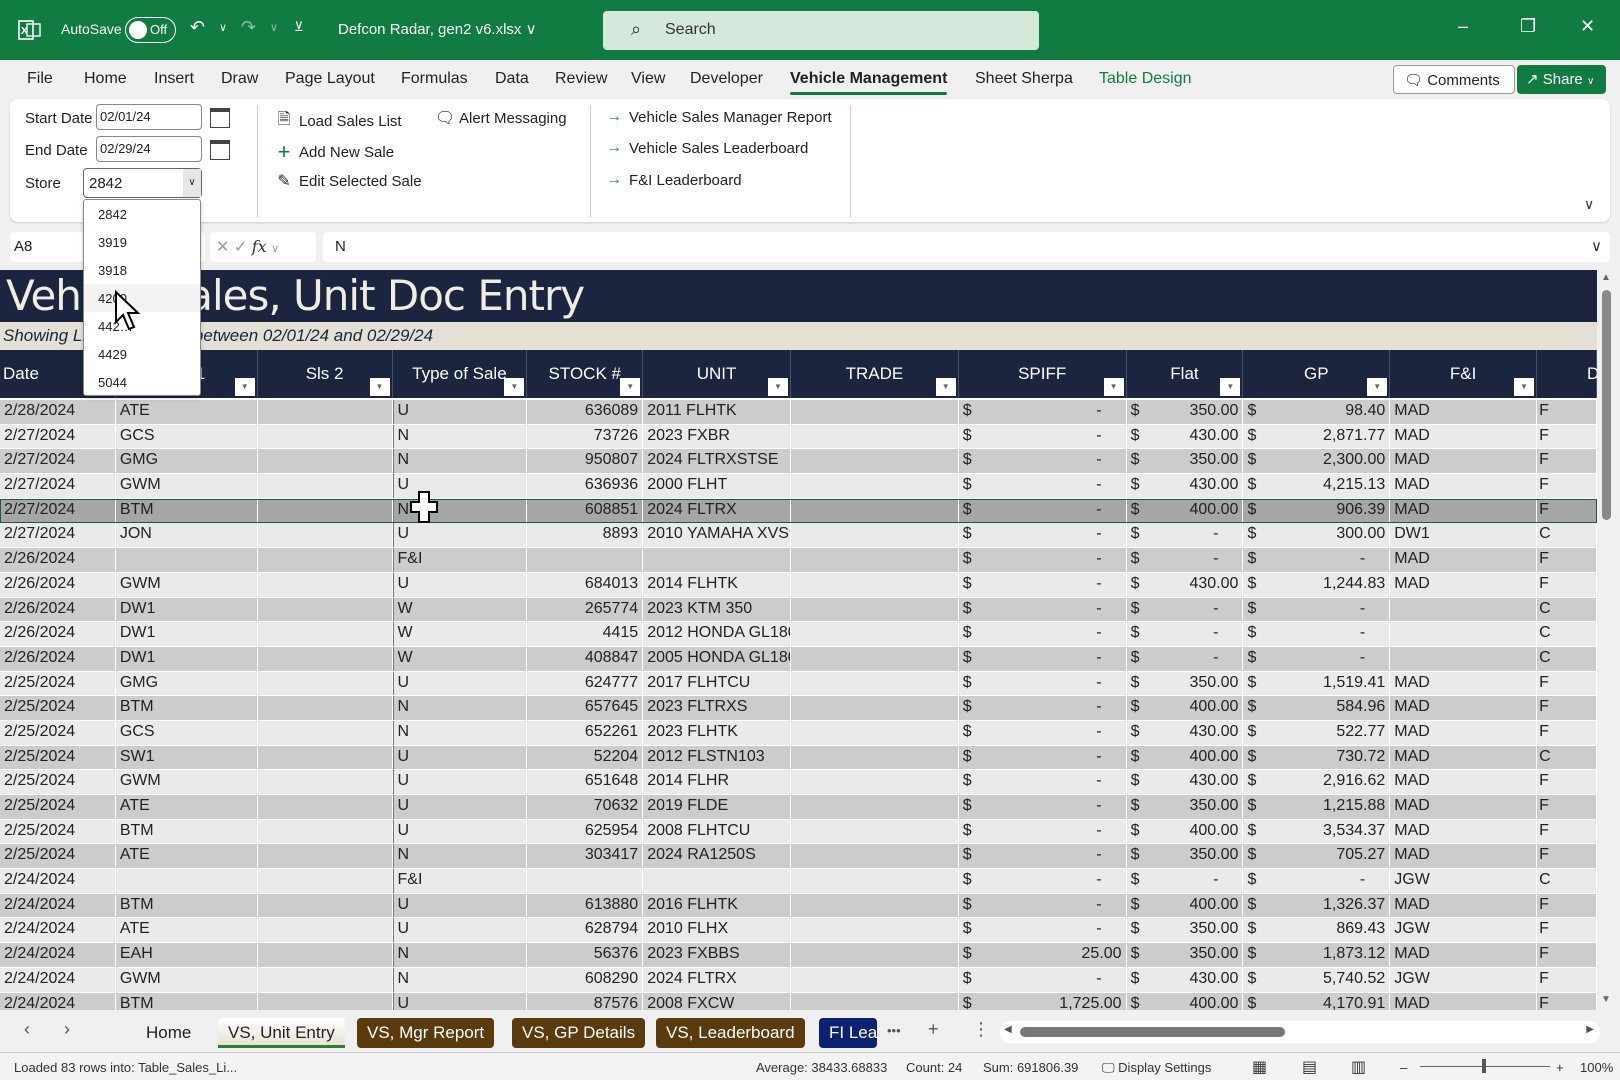  Describe the element at coordinates (142, 354) in the screenshot. I see `store-option: 4429` at that location.